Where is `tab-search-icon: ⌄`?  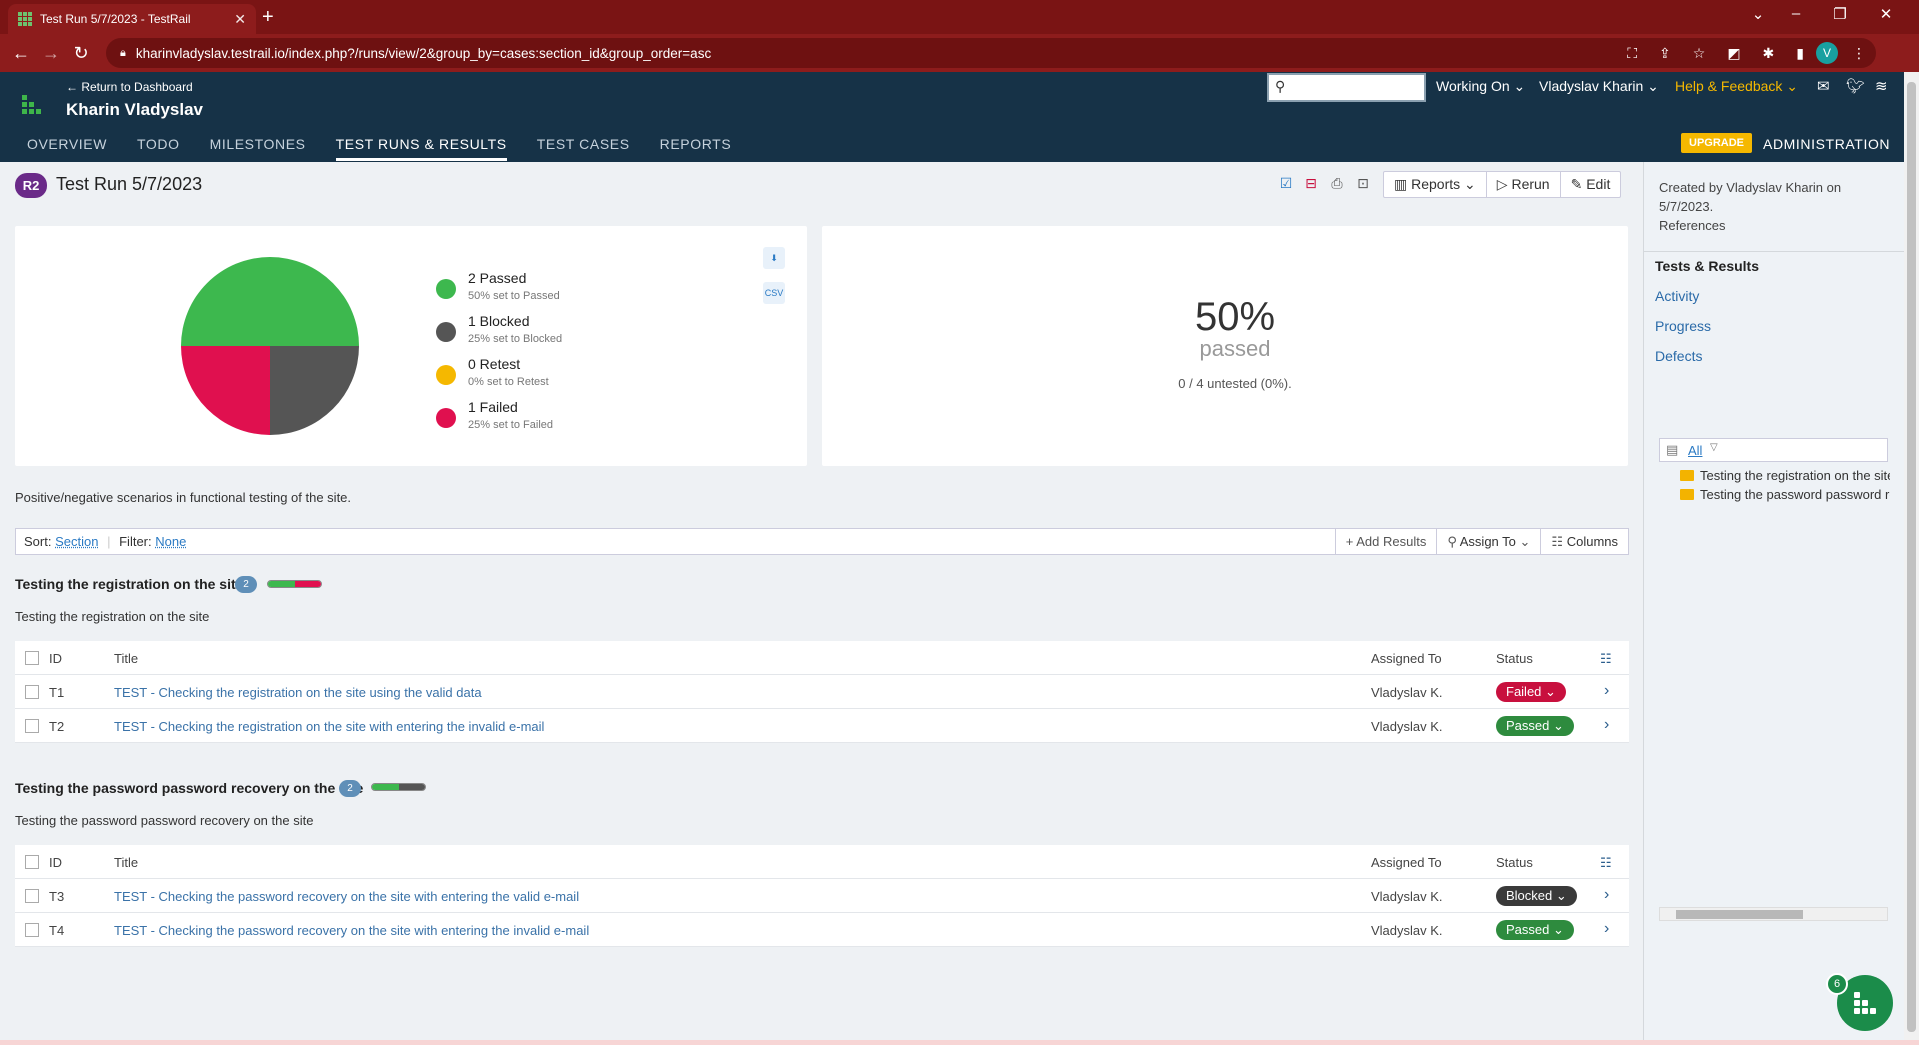
tab-search-icon: ⌄ is located at coordinates (1758, 14).